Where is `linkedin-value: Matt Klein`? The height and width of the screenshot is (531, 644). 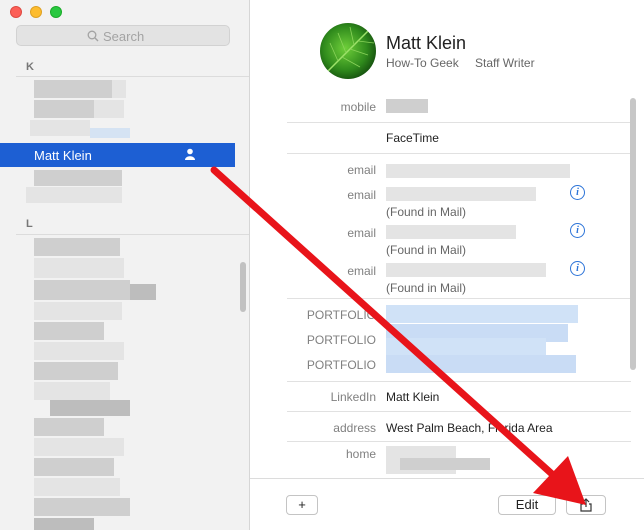 linkedin-value: Matt Klein is located at coordinates (412, 397).